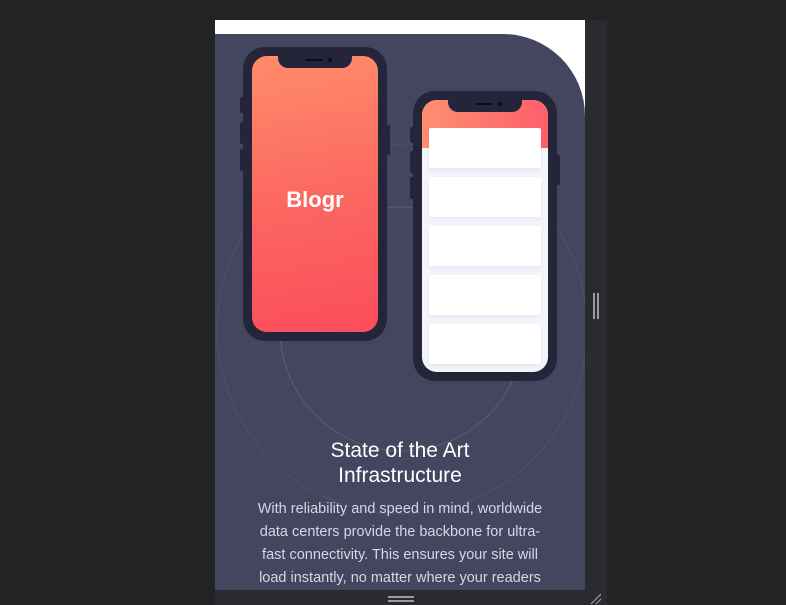 This screenshot has width=786, height=605. Describe the element at coordinates (596, 599) in the screenshot. I see `corner-resize-icon` at that location.